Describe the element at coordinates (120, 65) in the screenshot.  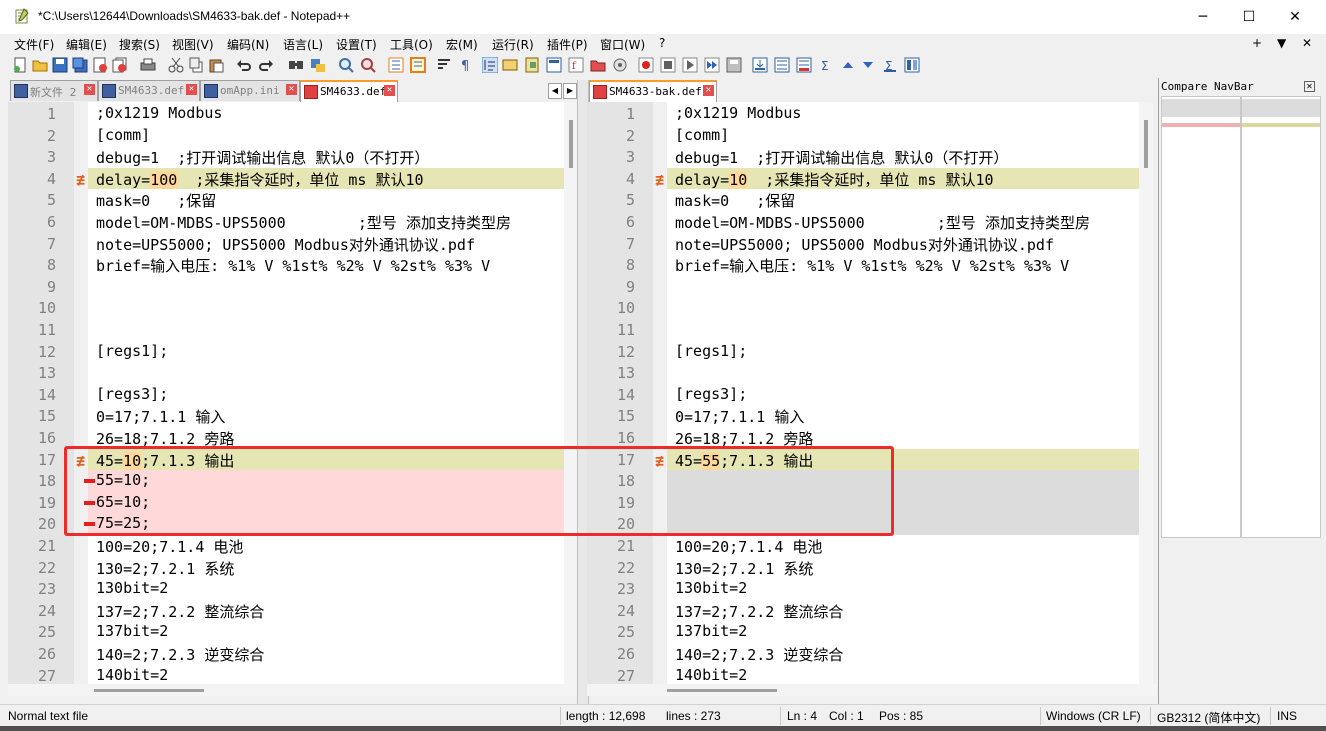
I see `close-all-icon` at that location.